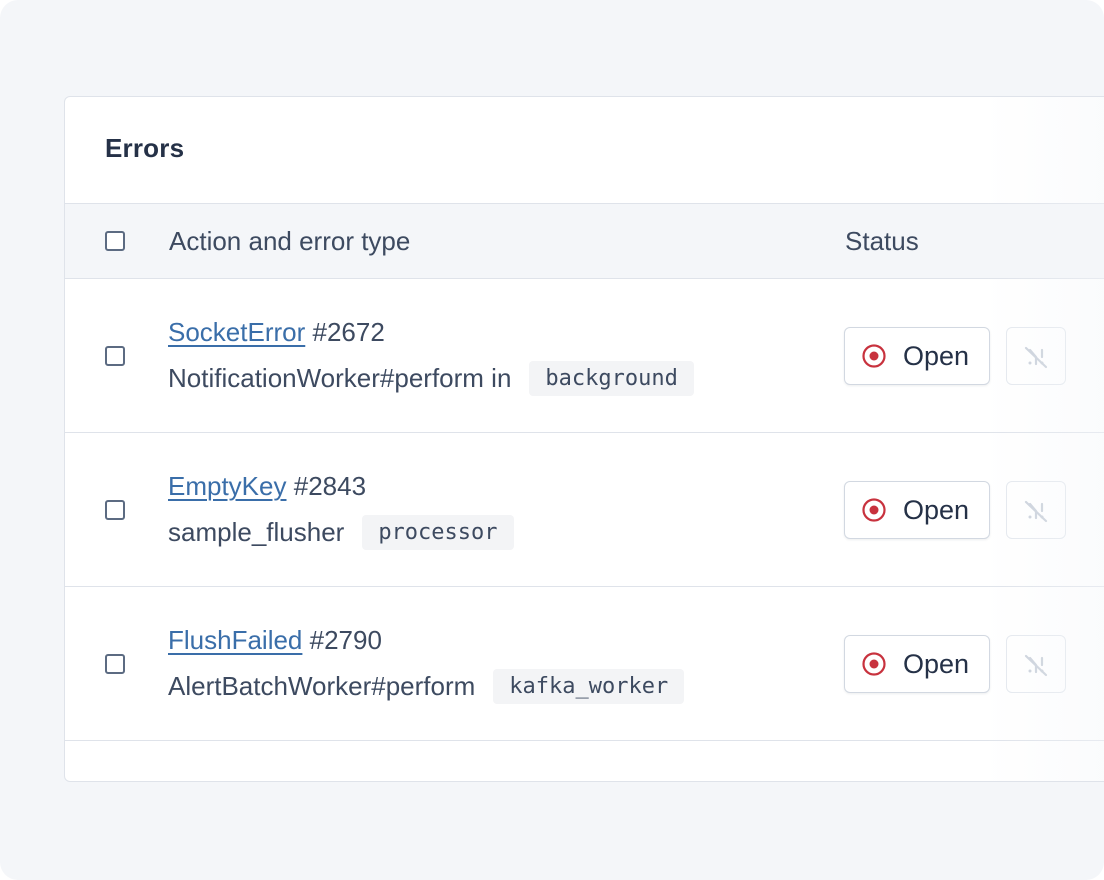 The width and height of the screenshot is (1104, 880). I want to click on error-title: EmptyKey #2843, so click(267, 486).